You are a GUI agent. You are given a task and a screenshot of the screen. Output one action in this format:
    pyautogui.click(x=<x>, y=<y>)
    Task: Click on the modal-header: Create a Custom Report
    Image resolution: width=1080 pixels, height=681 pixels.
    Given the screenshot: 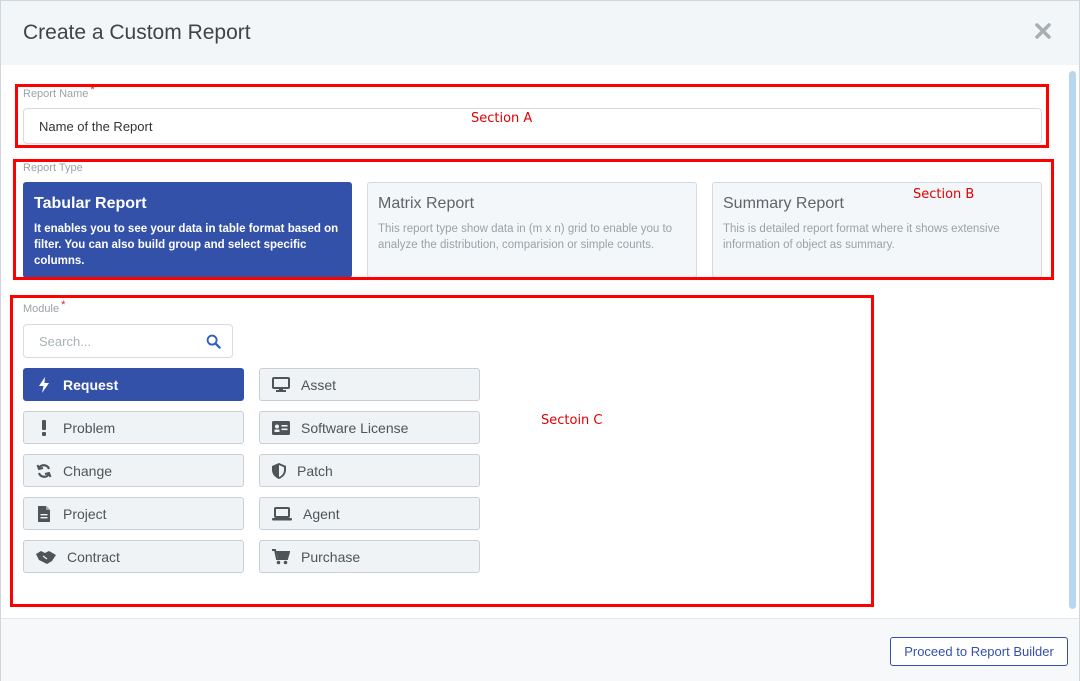 What is the action you would take?
    pyautogui.click(x=540, y=33)
    